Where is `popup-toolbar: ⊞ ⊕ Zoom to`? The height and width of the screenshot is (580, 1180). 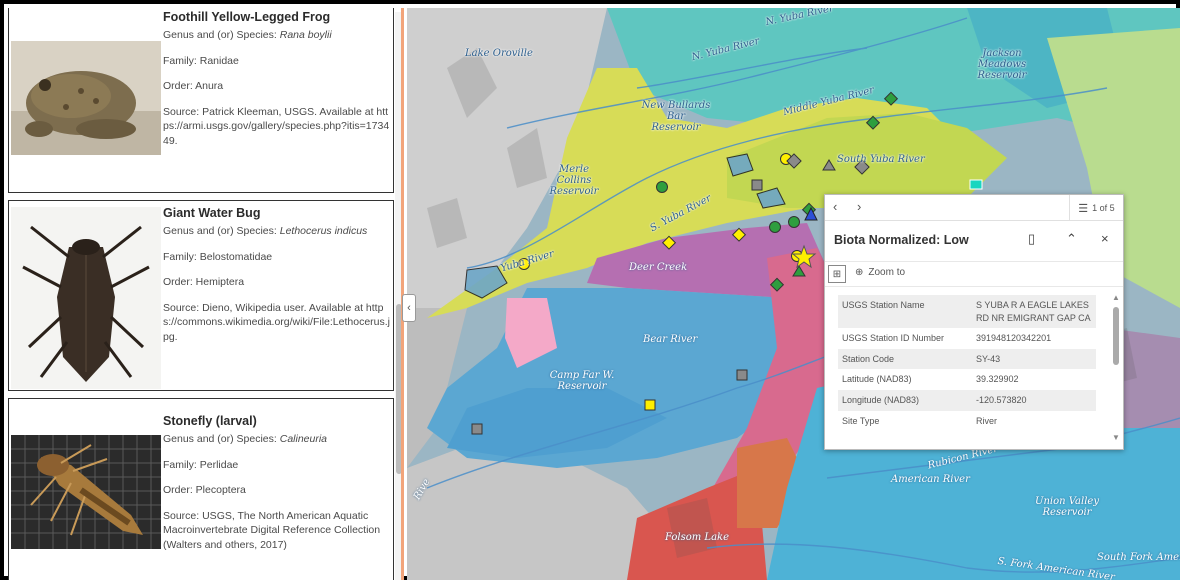
popup-toolbar: ⊞ ⊕ Zoom to is located at coordinates (974, 274).